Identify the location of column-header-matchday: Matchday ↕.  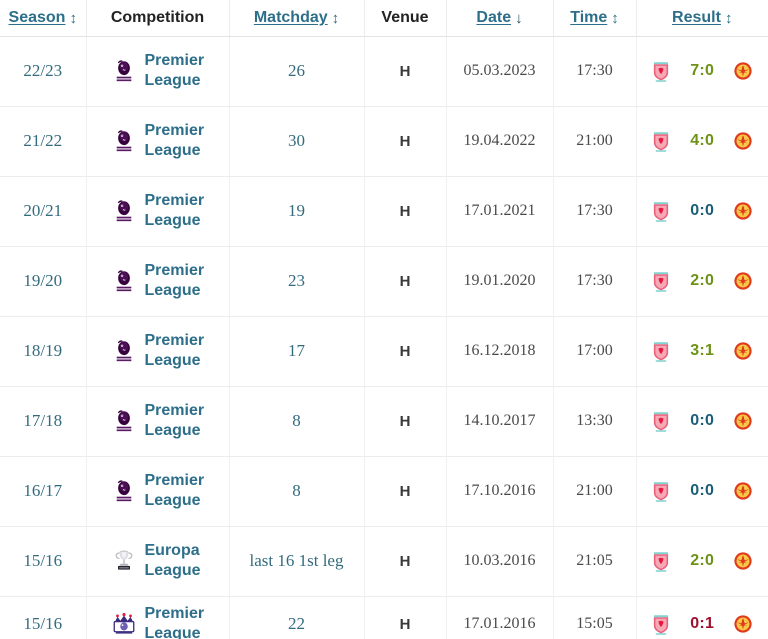
(297, 18).